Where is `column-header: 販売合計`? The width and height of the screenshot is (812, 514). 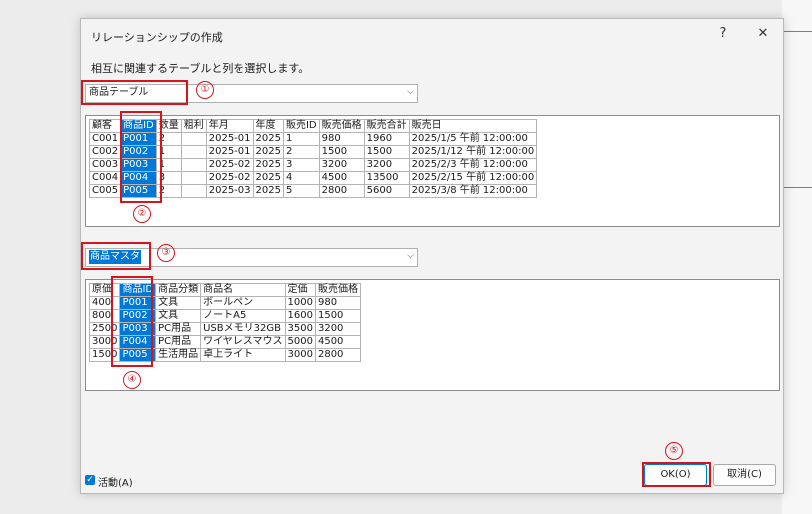 column-header: 販売合計 is located at coordinates (386, 126).